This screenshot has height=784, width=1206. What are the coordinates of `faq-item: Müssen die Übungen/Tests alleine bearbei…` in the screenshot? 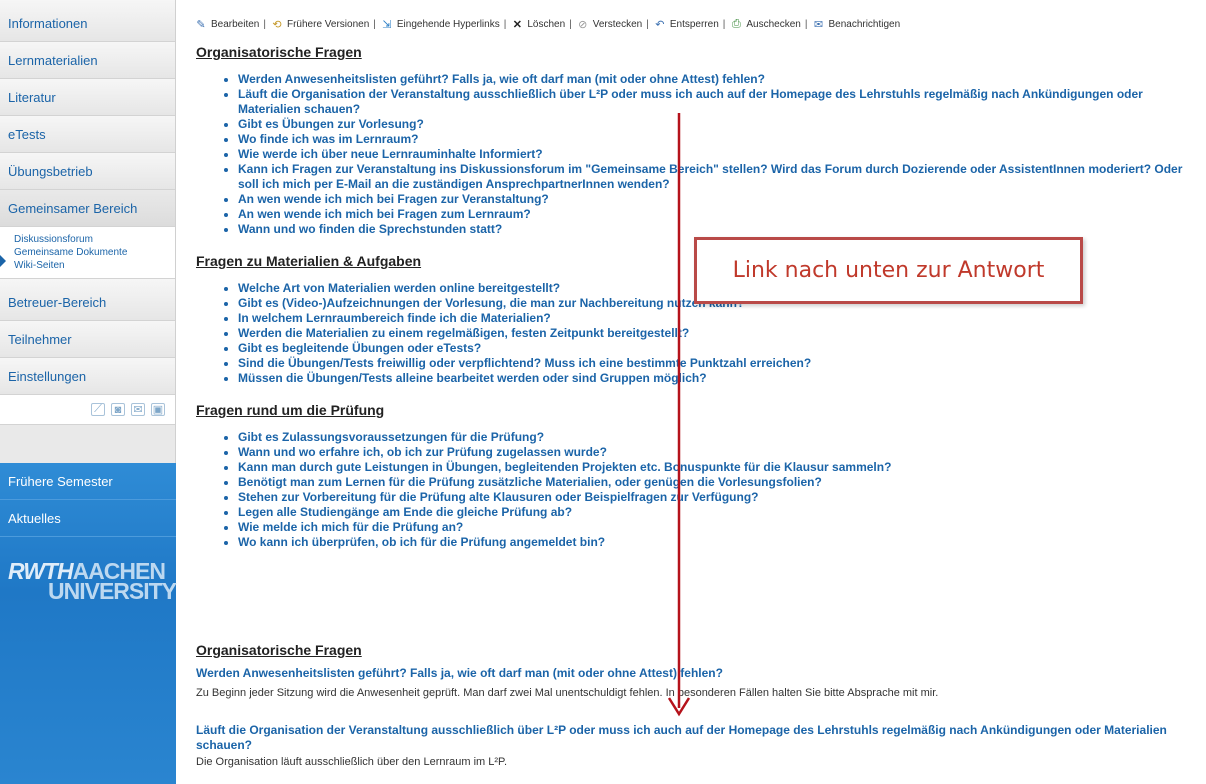 It's located at (719, 378).